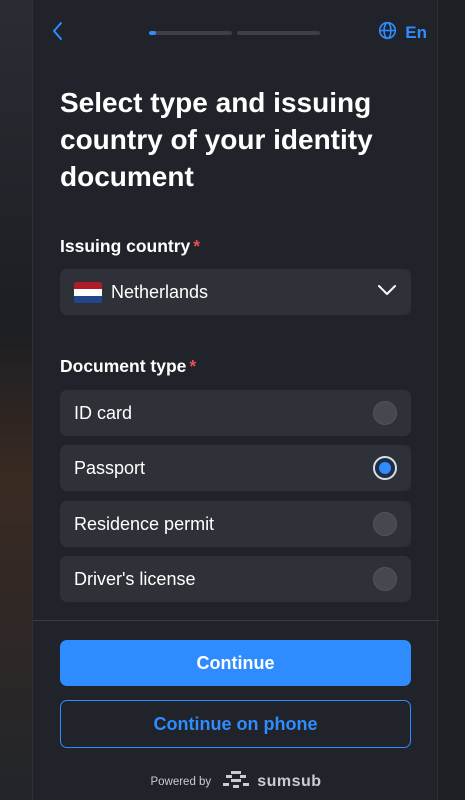 The image size is (465, 800). Describe the element at coordinates (110, 467) in the screenshot. I see `doc-option-label: Passport` at that location.